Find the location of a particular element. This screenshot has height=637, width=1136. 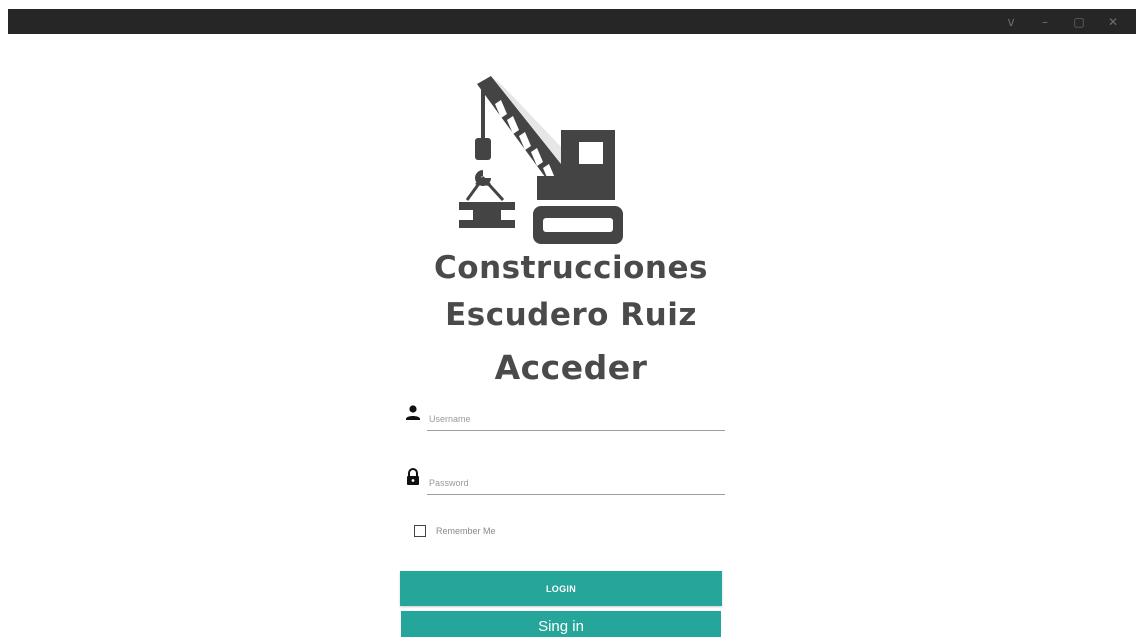

page-title: Acceder is located at coordinates (571, 367).